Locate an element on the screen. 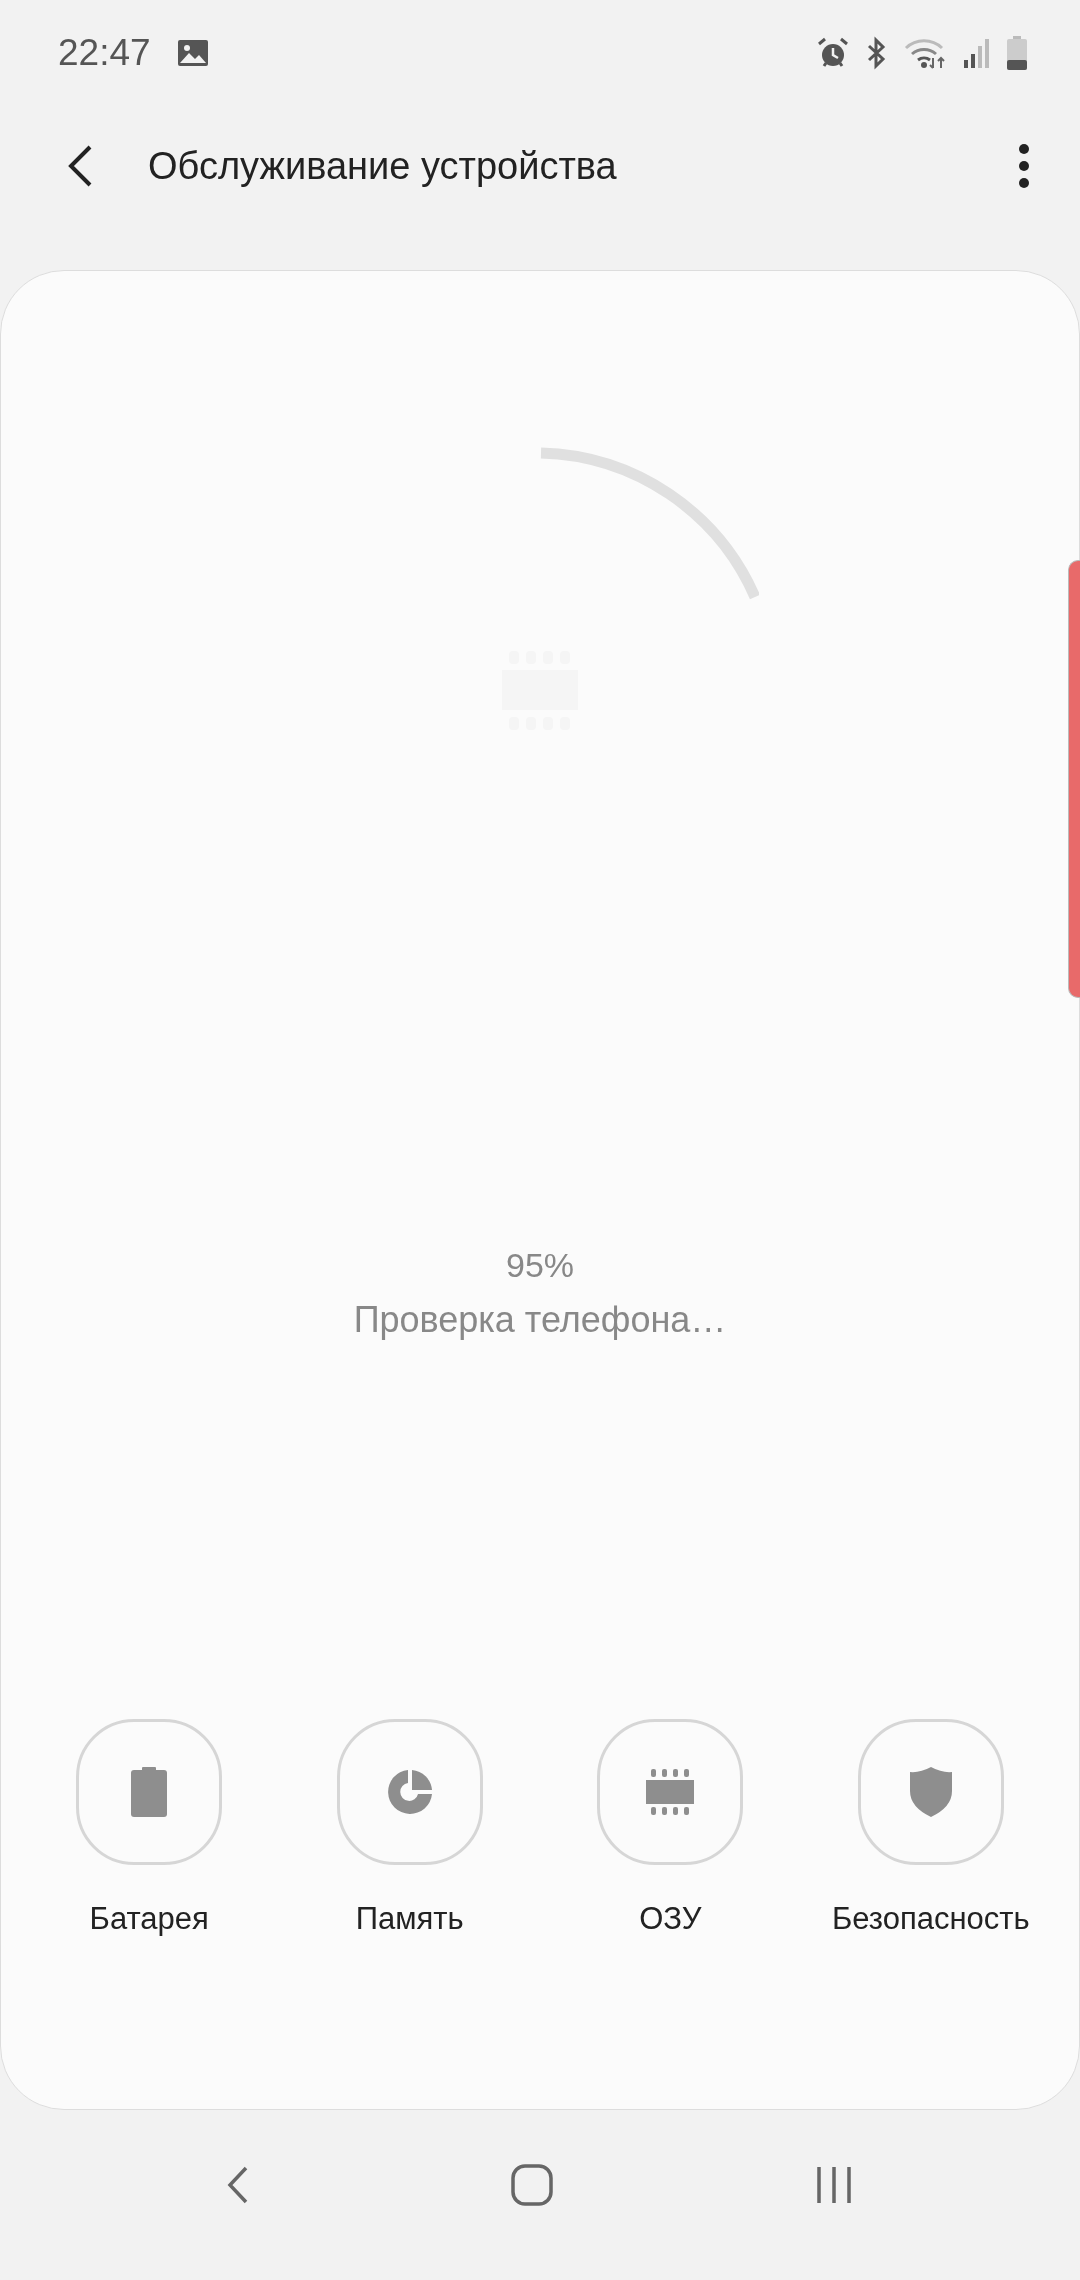 Image resolution: width=1080 pixels, height=2280 pixels. pie-chart-icon is located at coordinates (409, 1792).